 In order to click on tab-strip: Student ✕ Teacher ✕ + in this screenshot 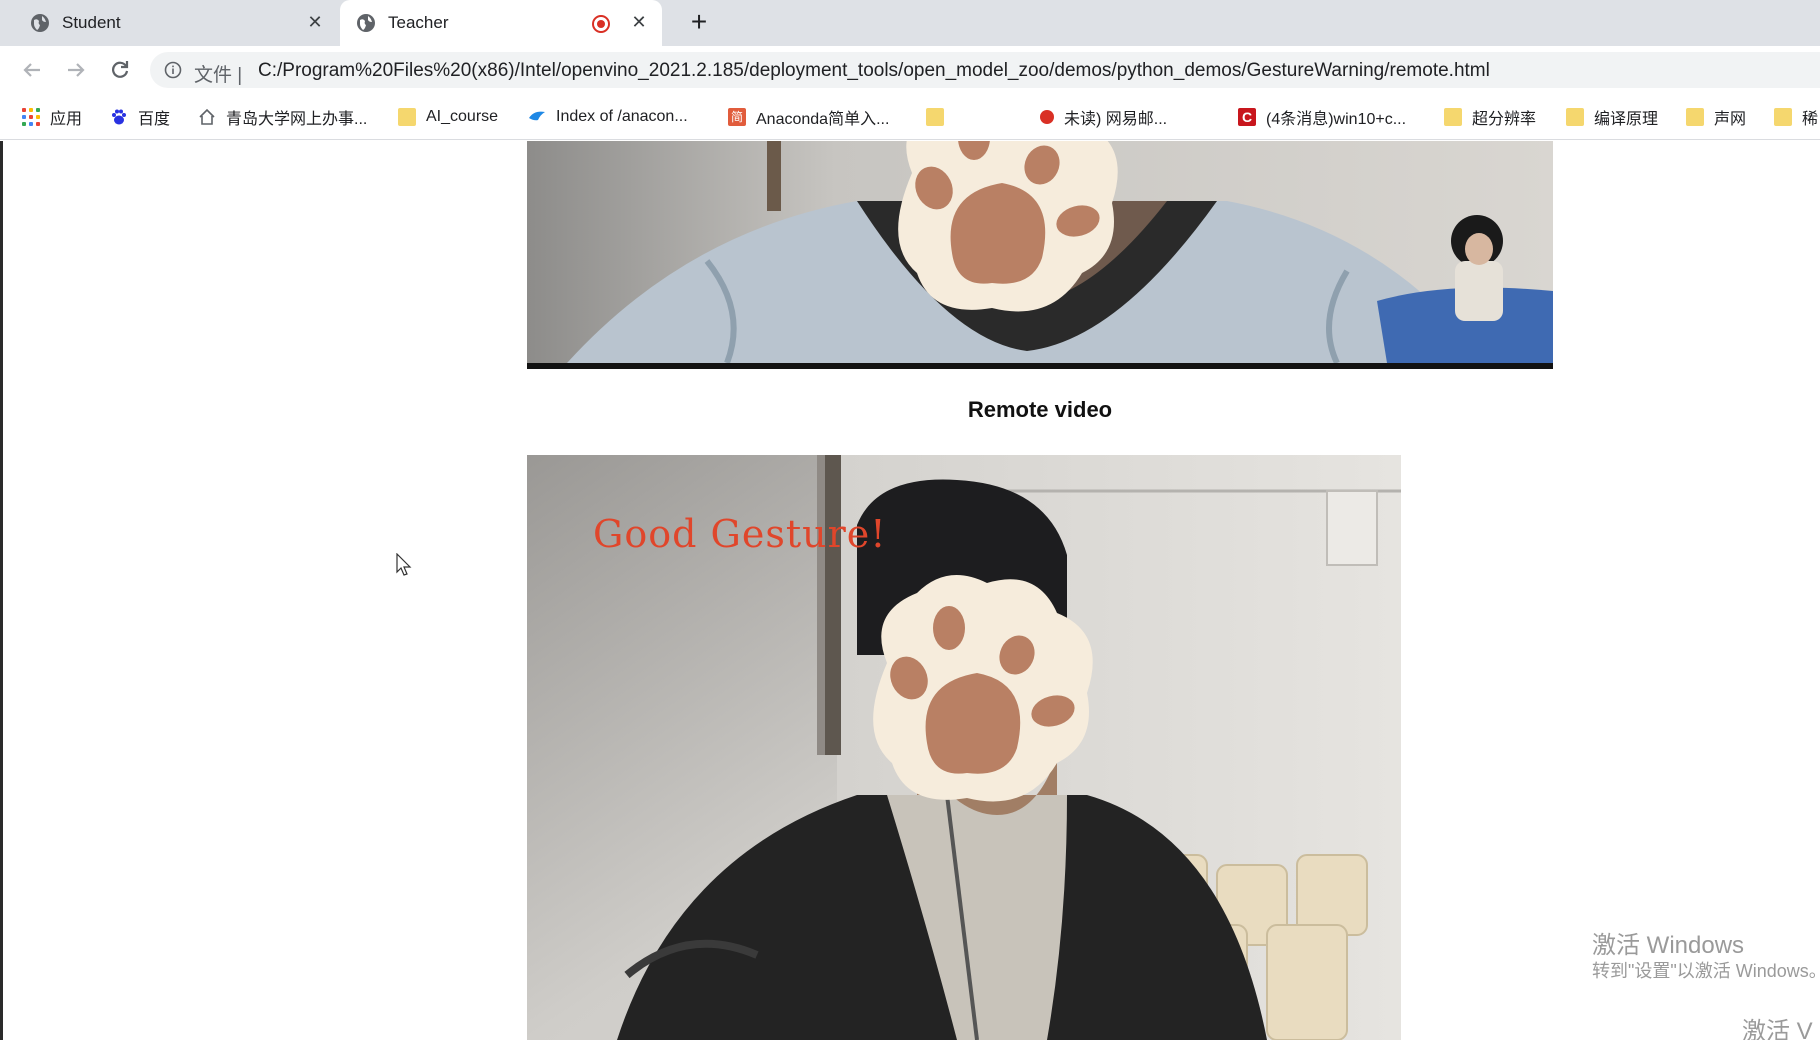, I will do `click(910, 23)`.